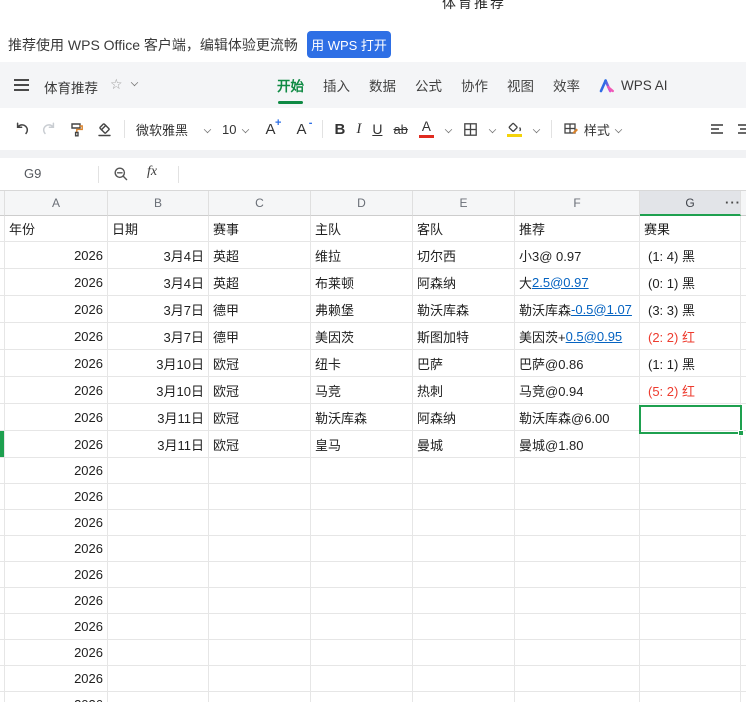 The image size is (746, 704). What do you see at coordinates (464, 363) in the screenshot?
I see `cell-away-team: 巴萨` at bounding box center [464, 363].